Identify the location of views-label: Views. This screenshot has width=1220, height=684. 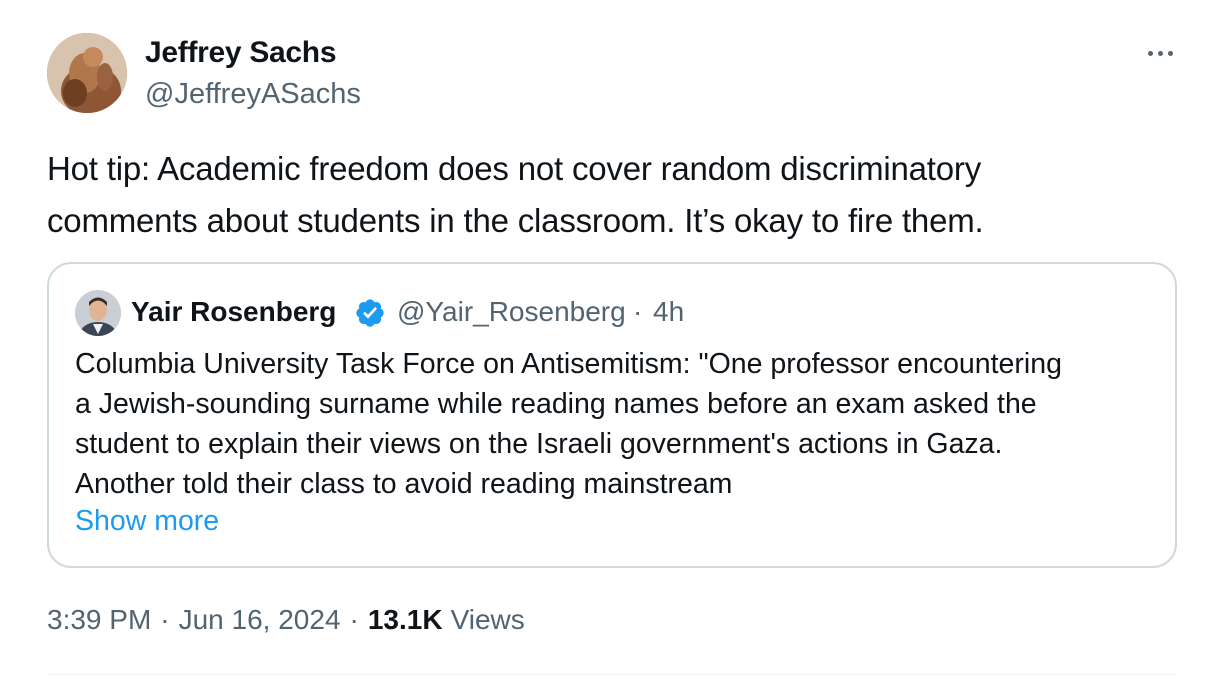
(487, 619).